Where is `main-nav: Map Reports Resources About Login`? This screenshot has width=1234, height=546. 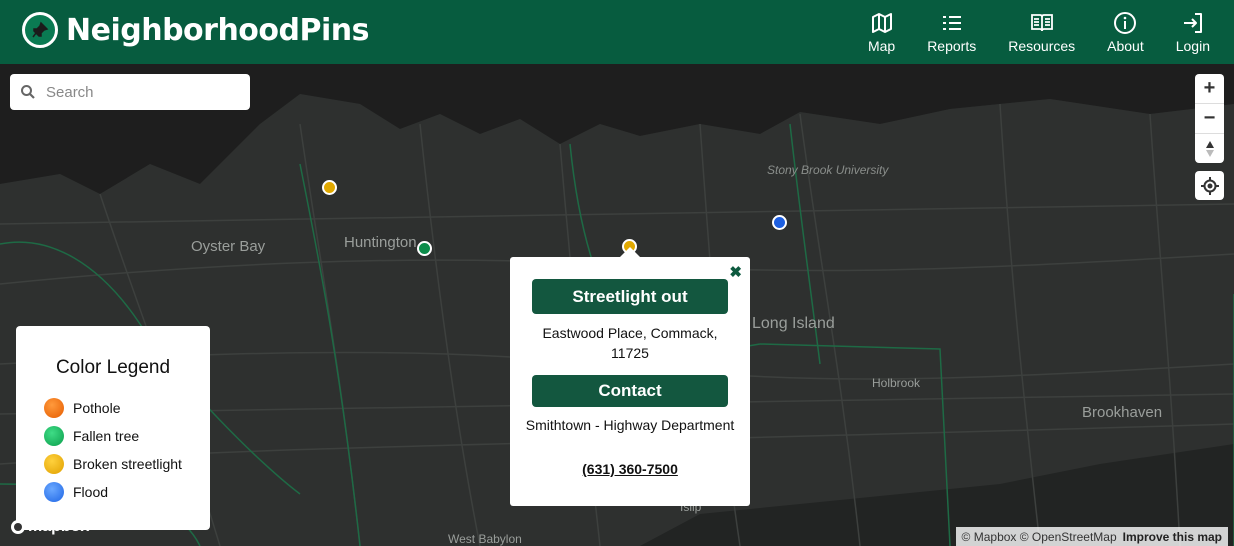 main-nav: Map Reports Resources About Login is located at coordinates (1039, 32).